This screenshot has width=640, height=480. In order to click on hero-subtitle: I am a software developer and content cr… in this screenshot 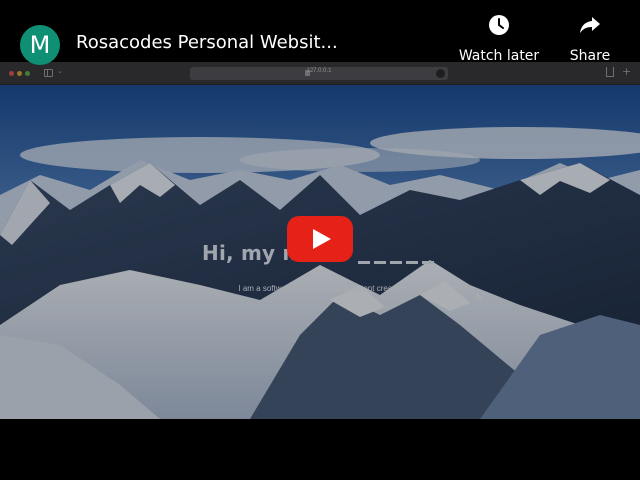, I will do `click(320, 288)`.